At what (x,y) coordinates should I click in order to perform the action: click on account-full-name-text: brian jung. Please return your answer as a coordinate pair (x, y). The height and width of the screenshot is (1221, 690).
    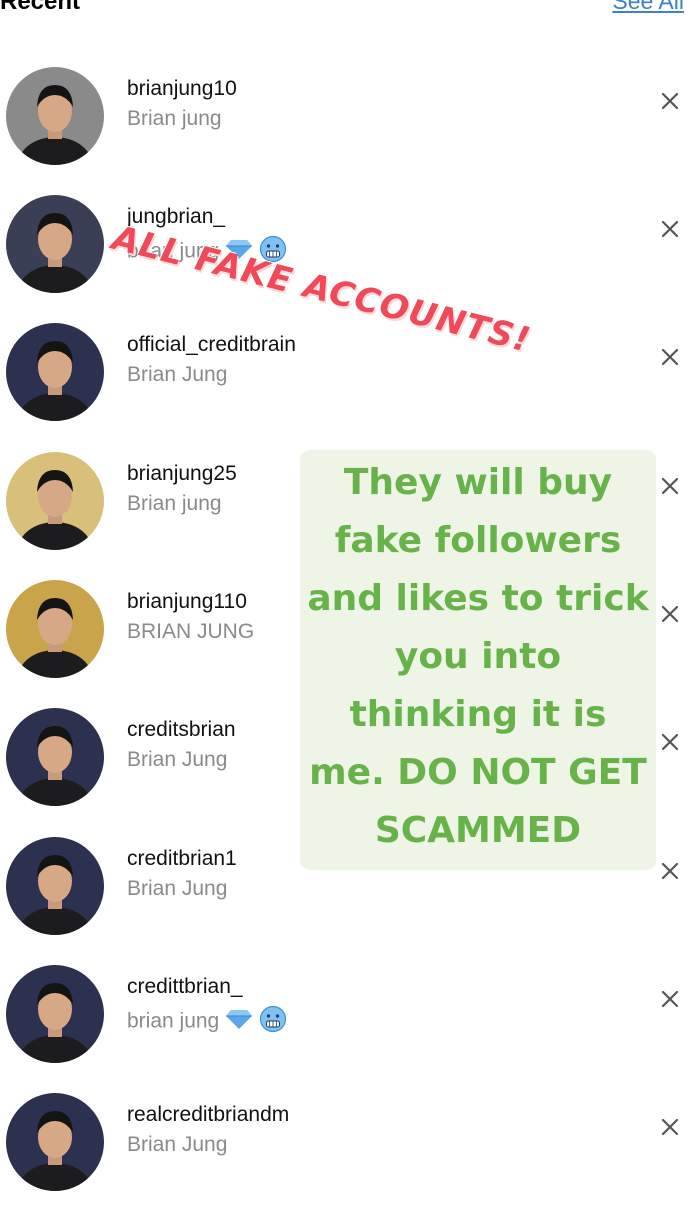
    Looking at the image, I should click on (173, 1021).